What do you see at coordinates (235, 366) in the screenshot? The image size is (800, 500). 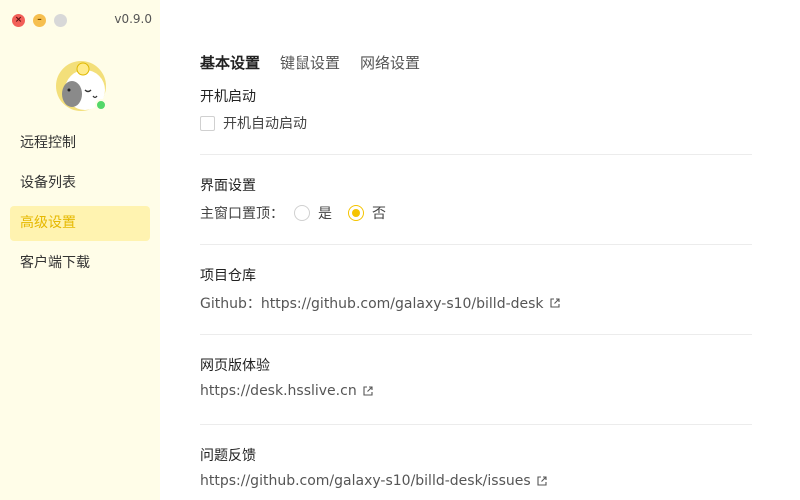 I see `web-title: 网页版体验` at bounding box center [235, 366].